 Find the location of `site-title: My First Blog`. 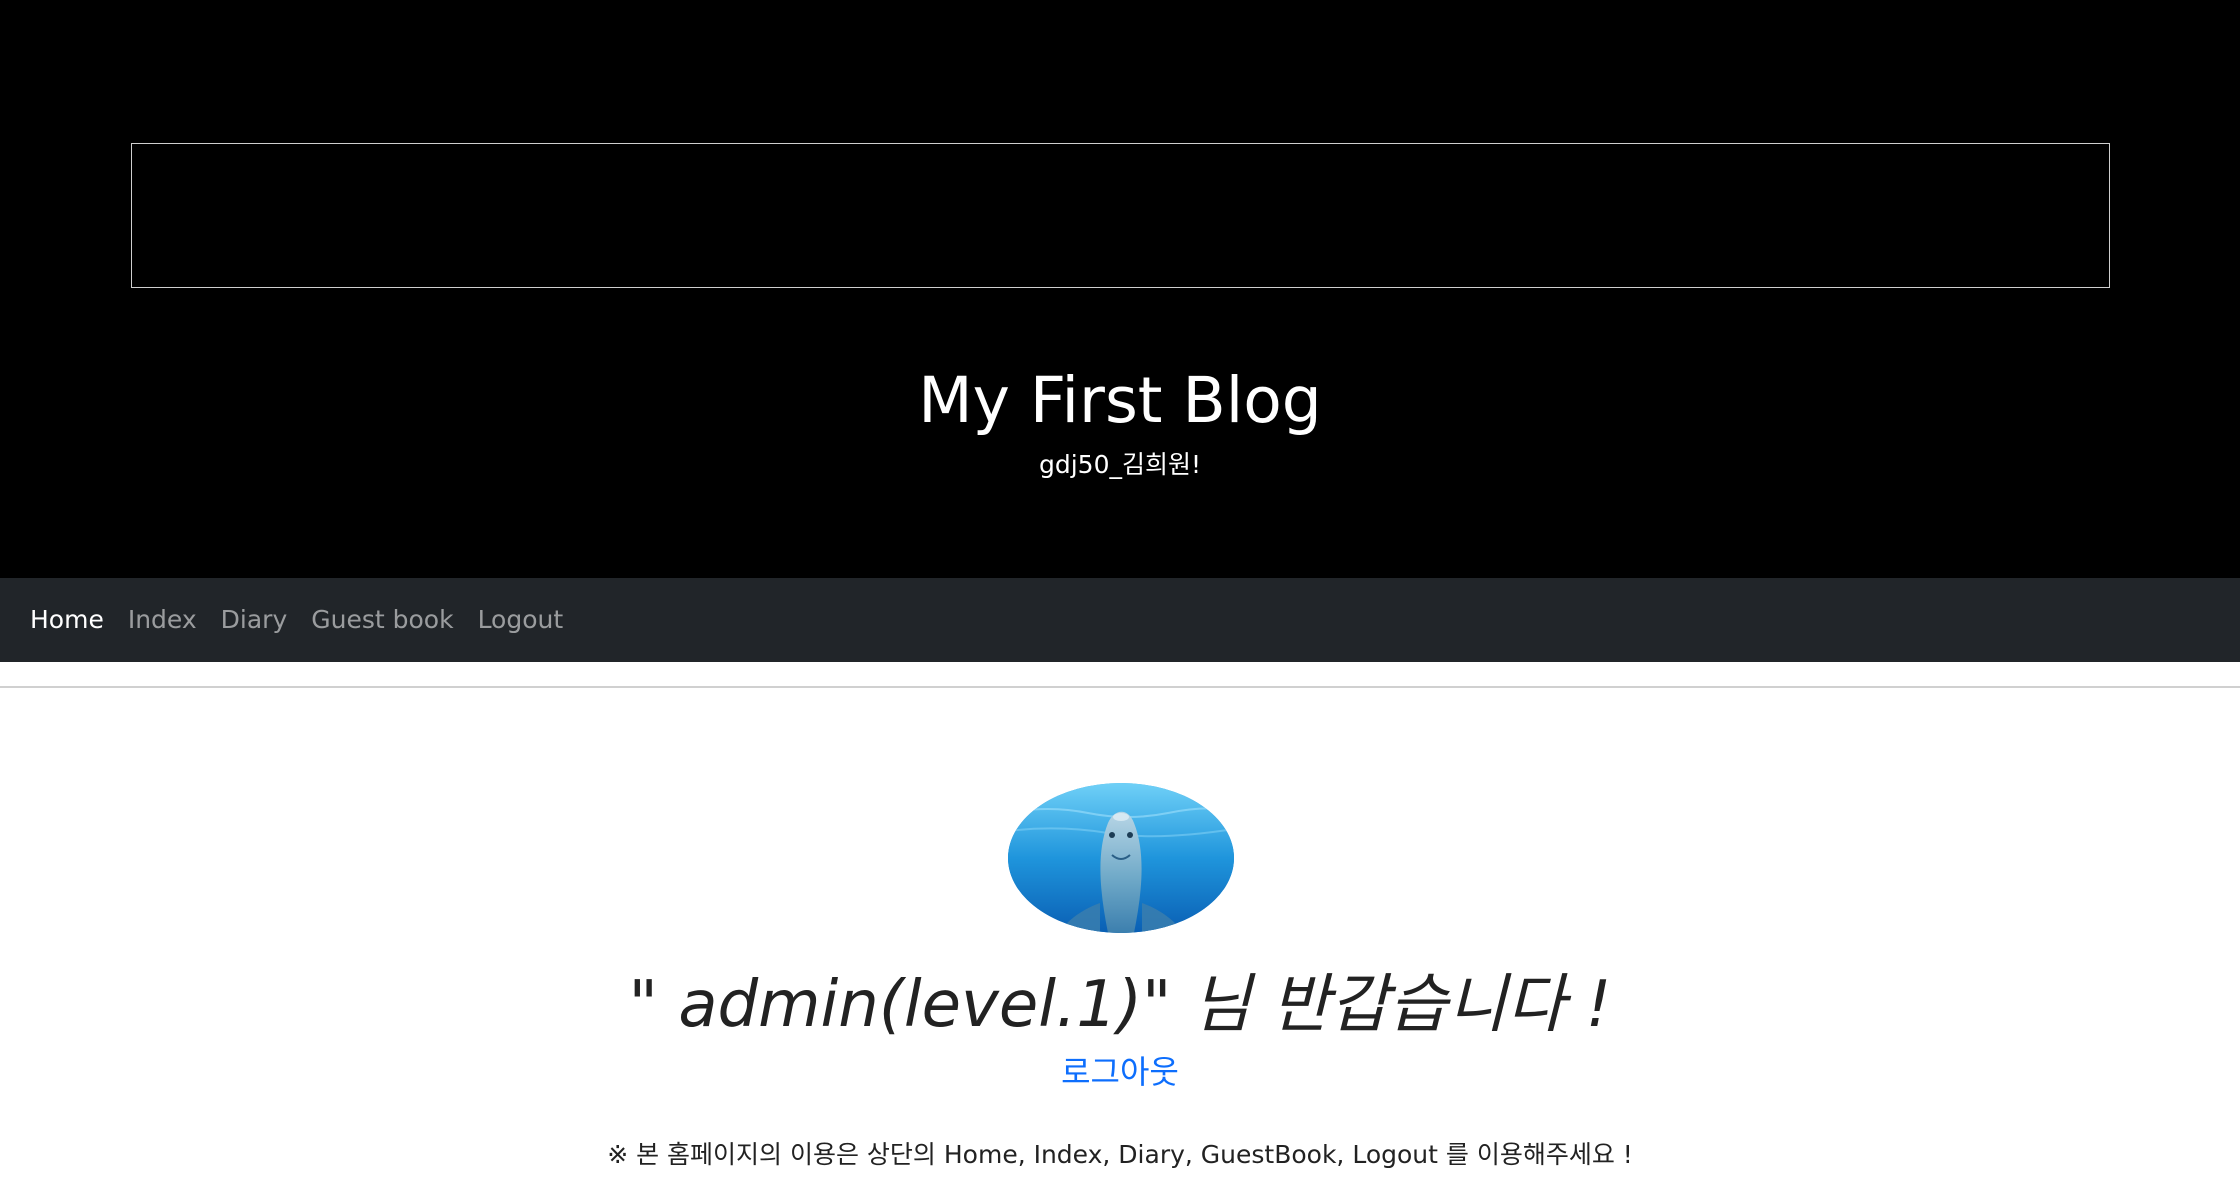

site-title: My First Blog is located at coordinates (1120, 400).